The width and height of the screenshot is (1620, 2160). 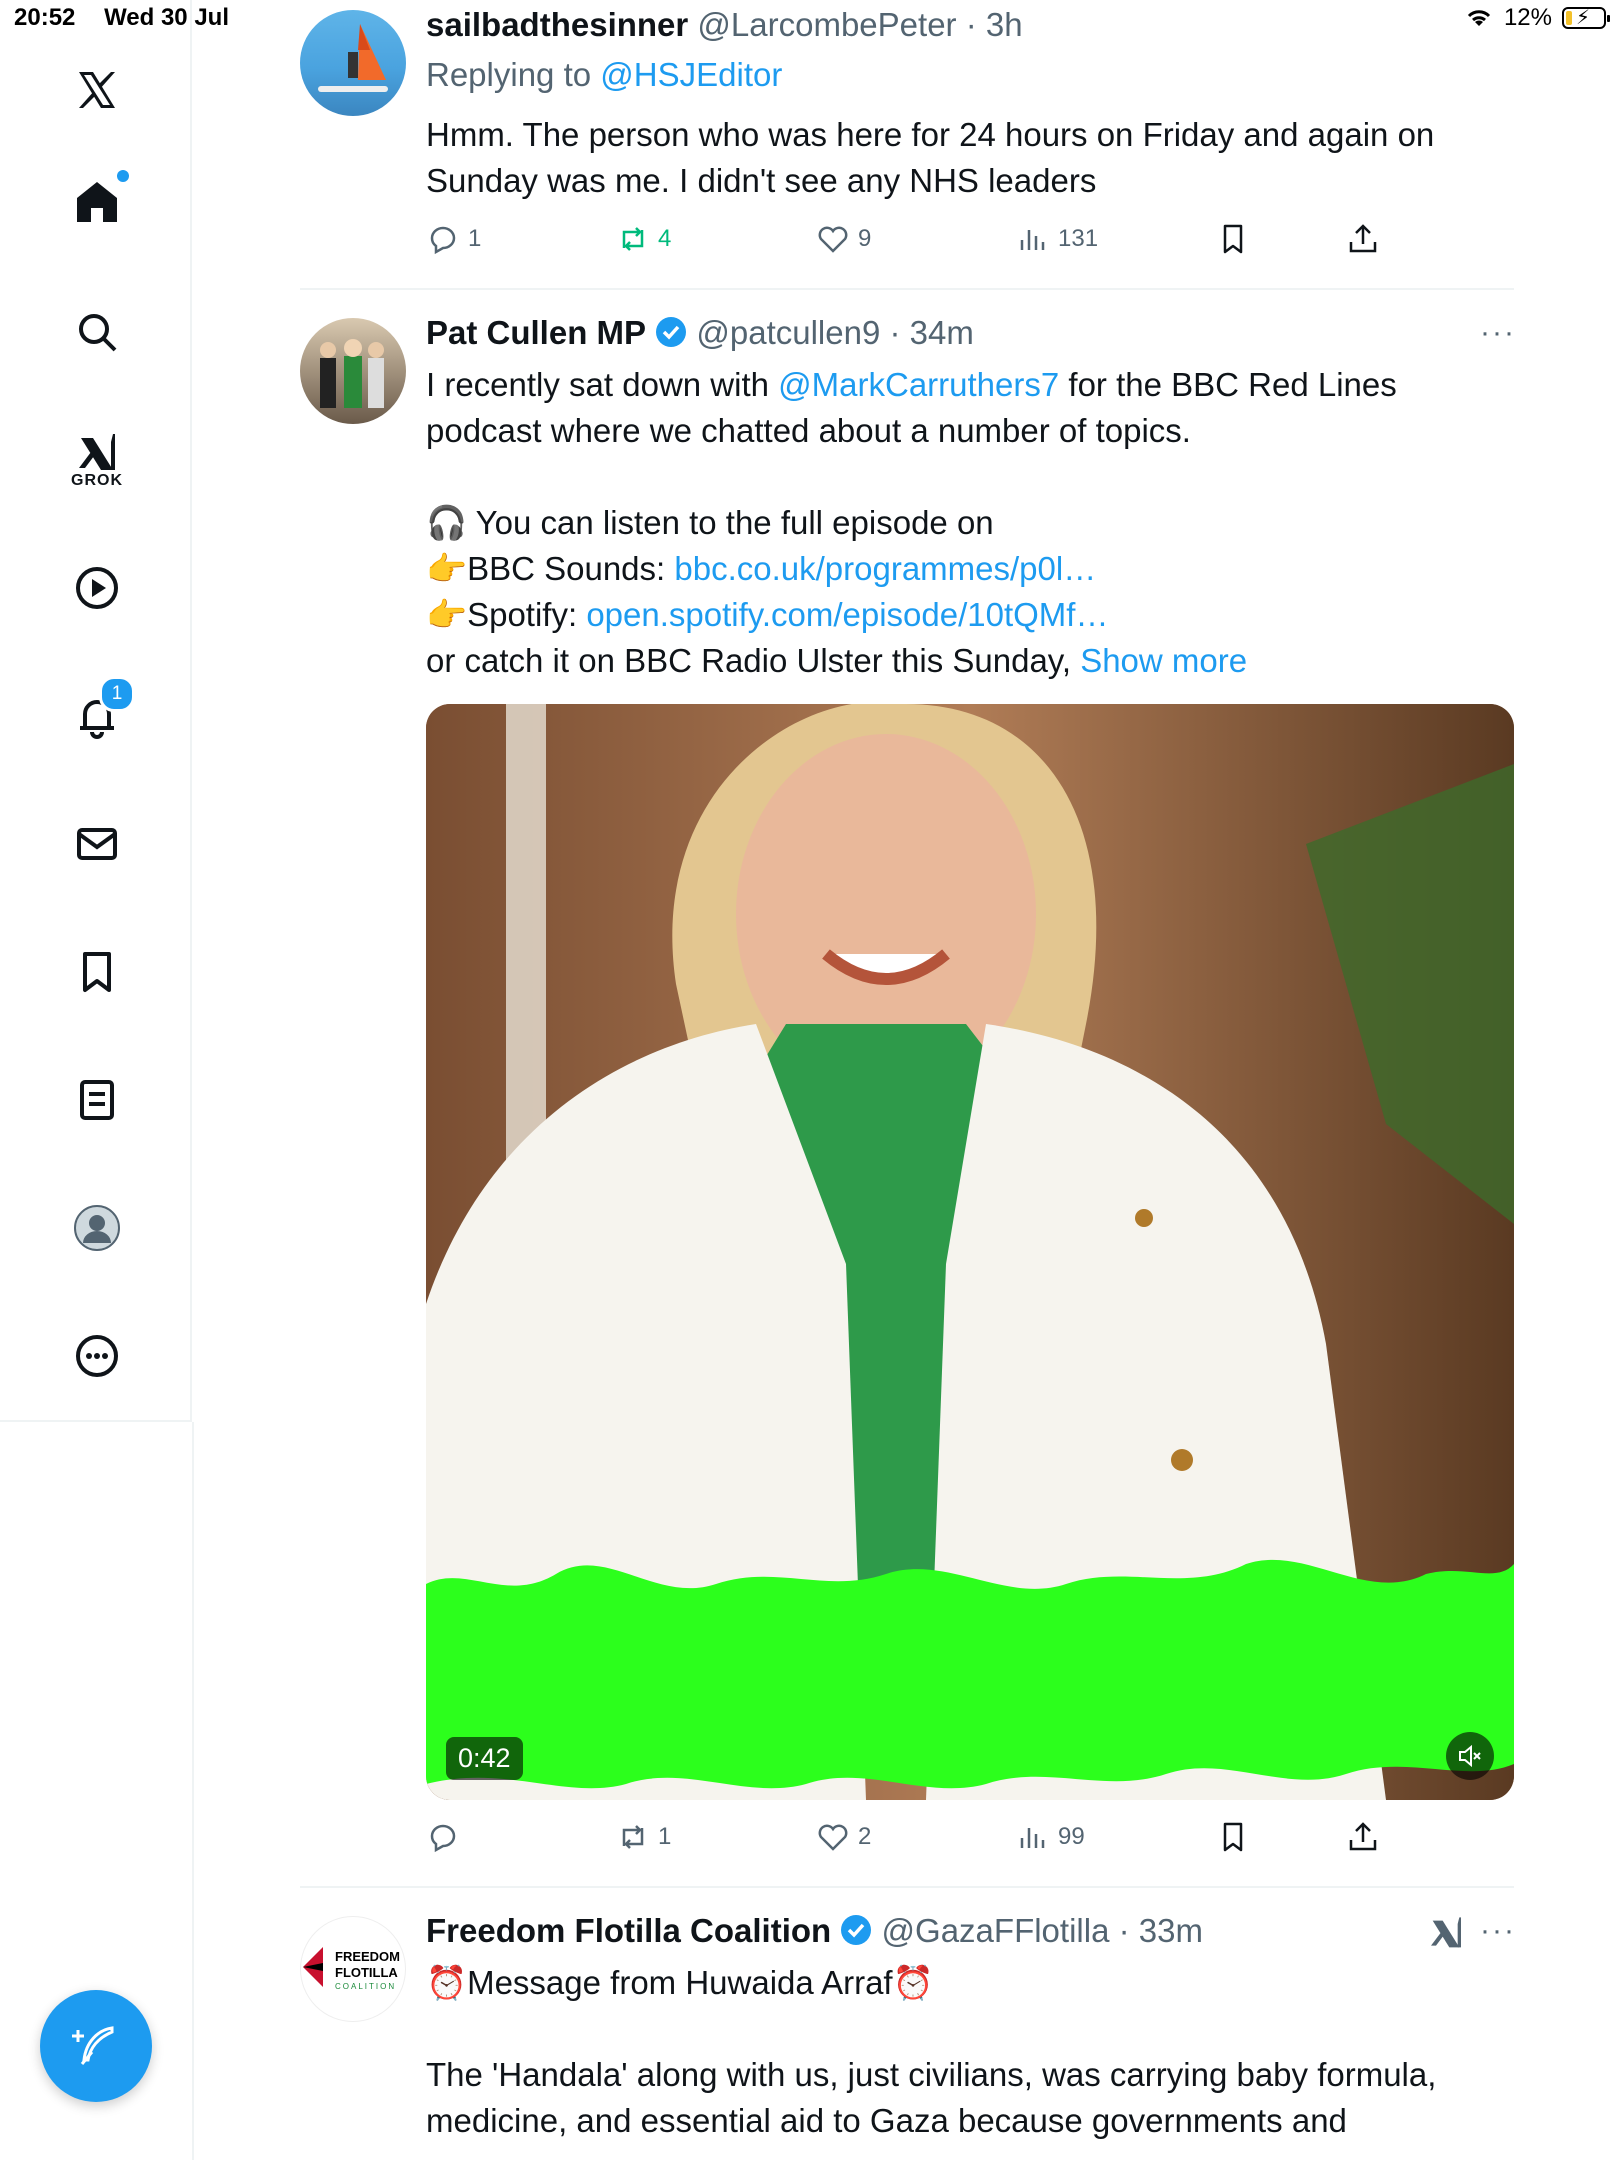 I want to click on home-icon, so click(x=100, y=199).